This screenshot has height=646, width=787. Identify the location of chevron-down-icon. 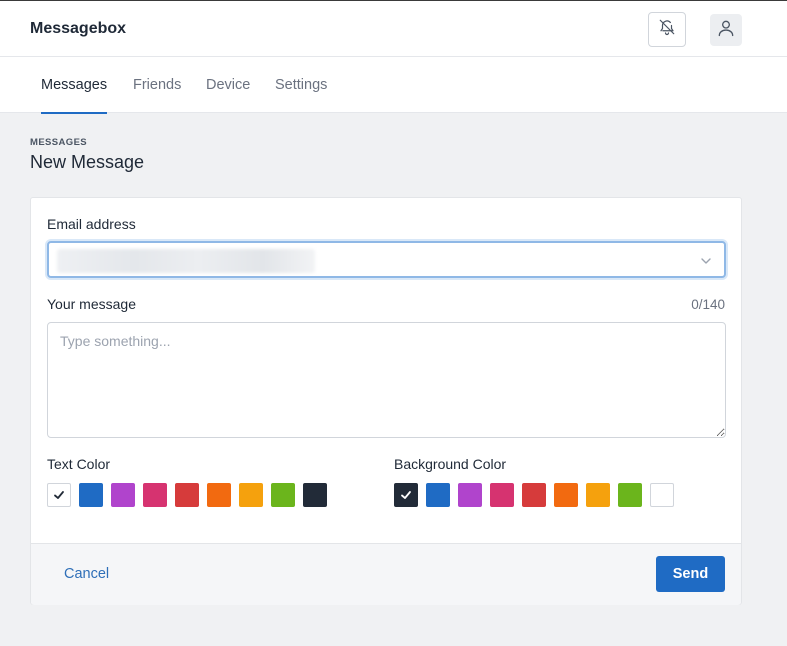
(706, 263).